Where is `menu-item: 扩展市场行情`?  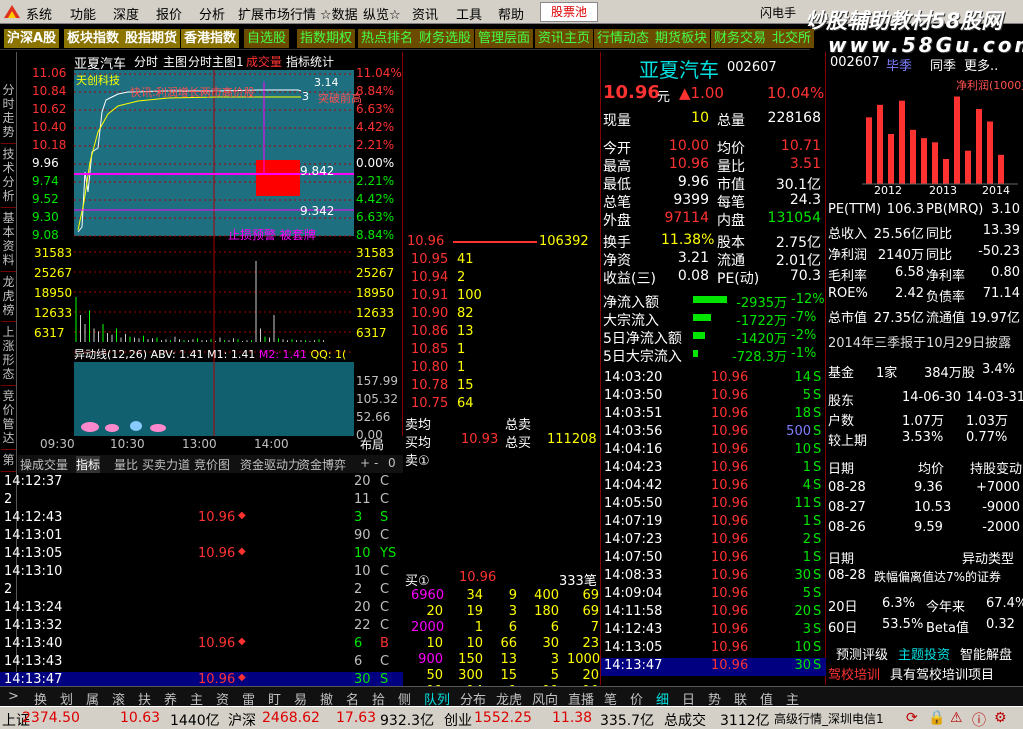
menu-item: 扩展市场行情 is located at coordinates (277, 13).